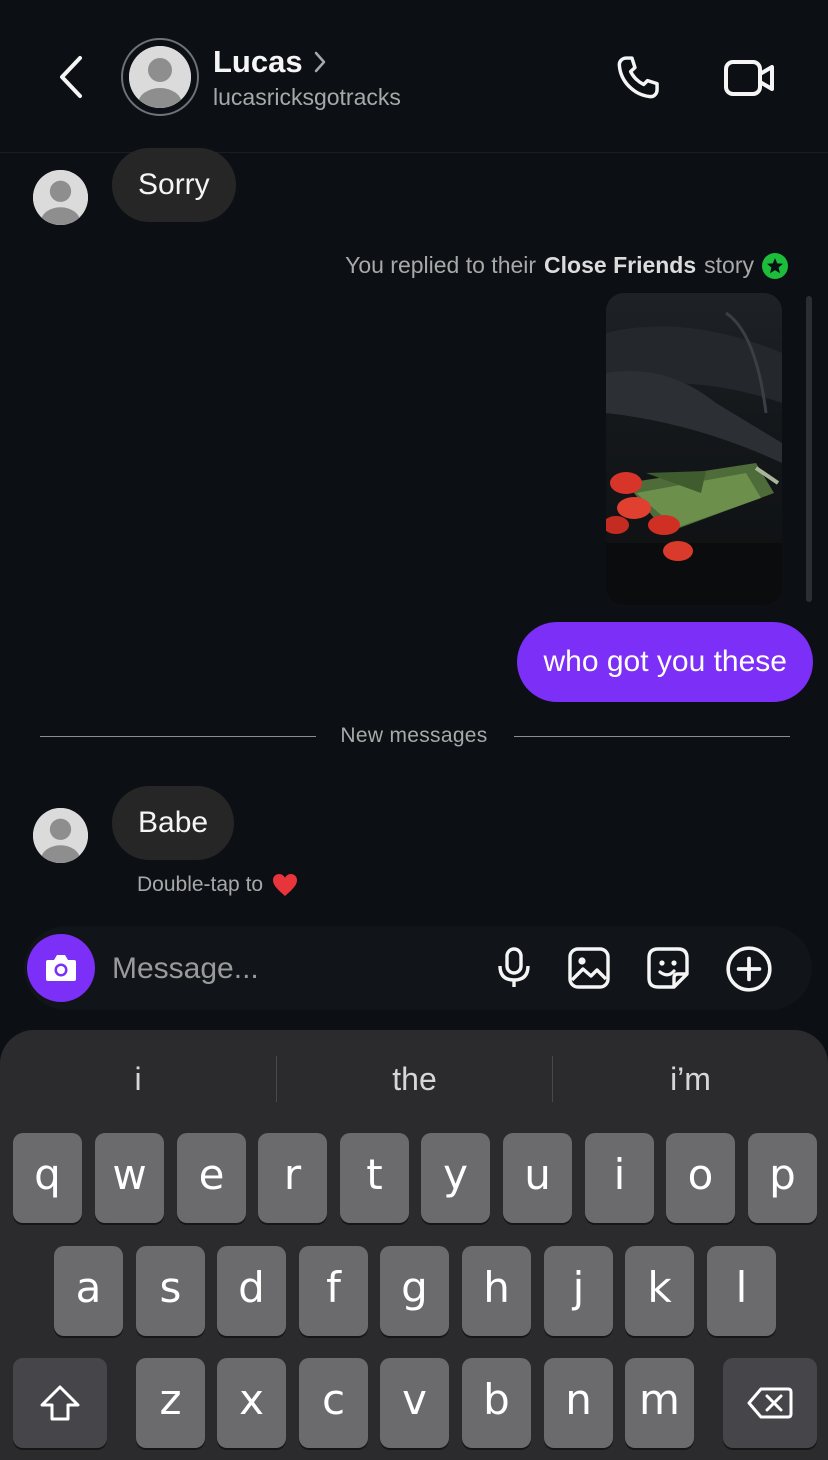  Describe the element at coordinates (455, 1178) in the screenshot. I see `key-y: y` at that location.